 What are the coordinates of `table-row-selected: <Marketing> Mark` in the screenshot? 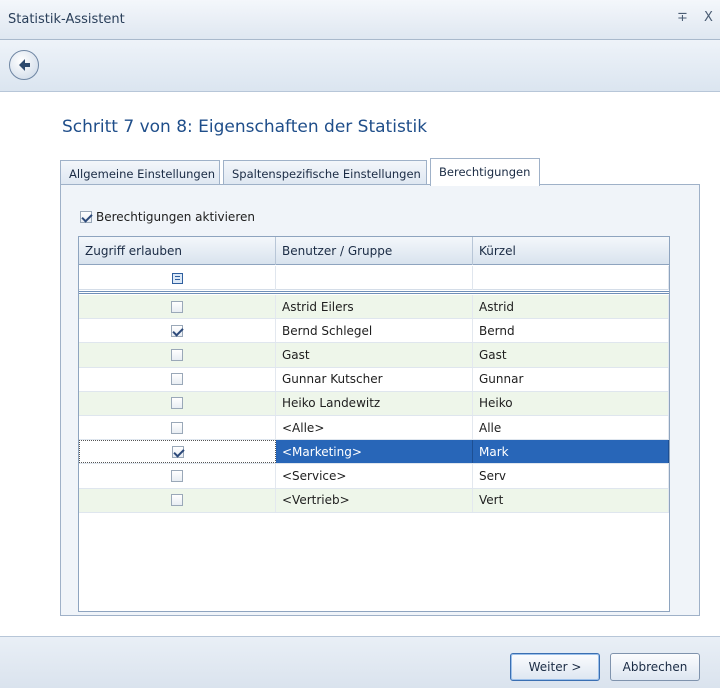 It's located at (374, 452).